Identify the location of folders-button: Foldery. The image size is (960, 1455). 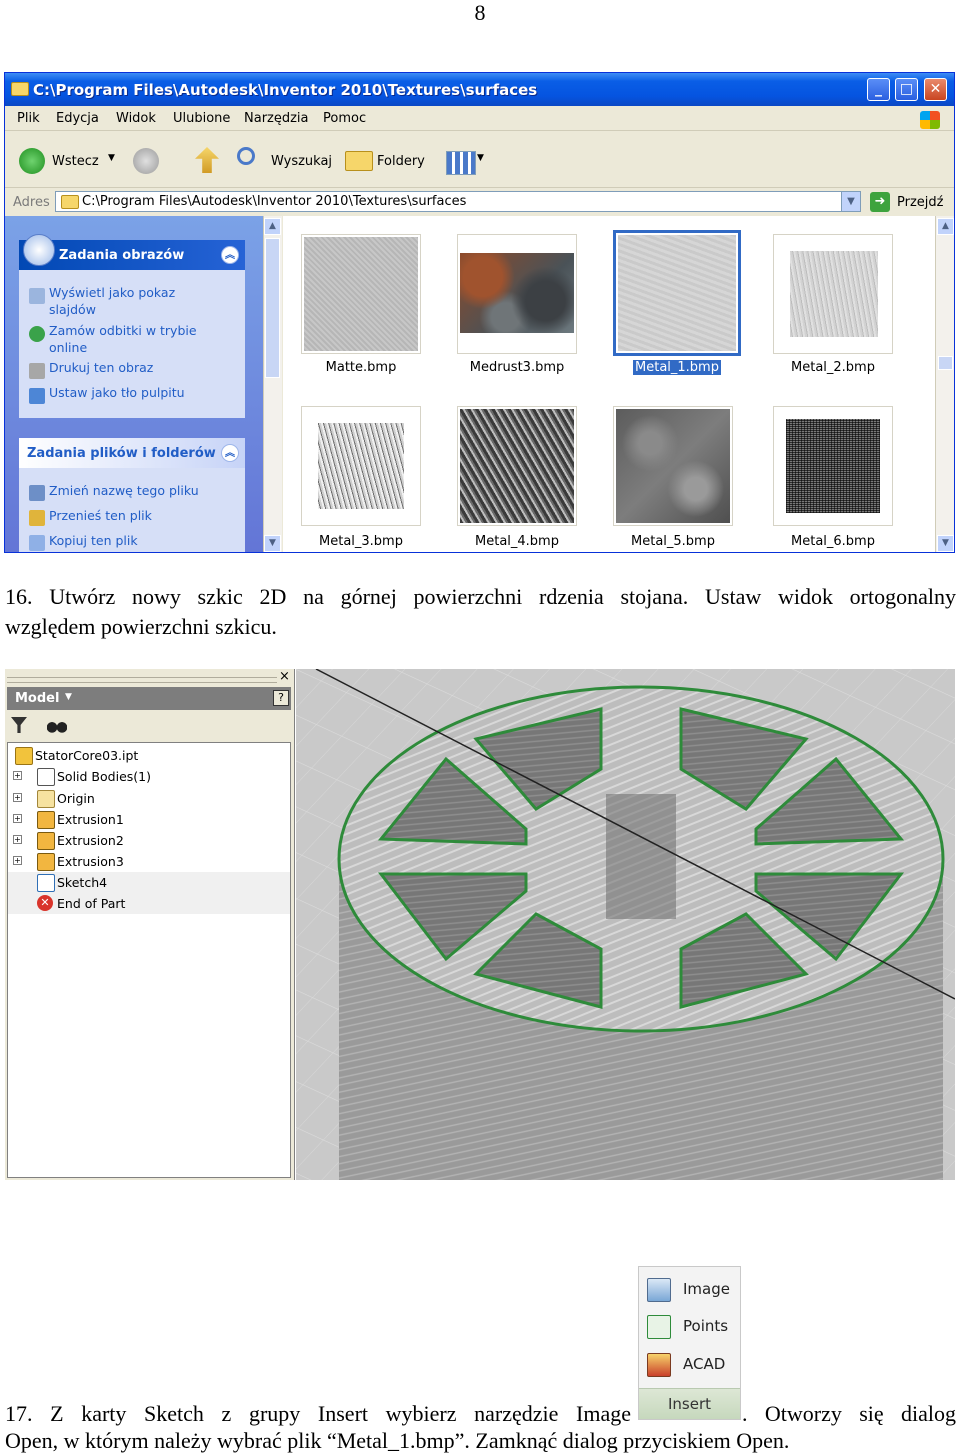
(401, 161).